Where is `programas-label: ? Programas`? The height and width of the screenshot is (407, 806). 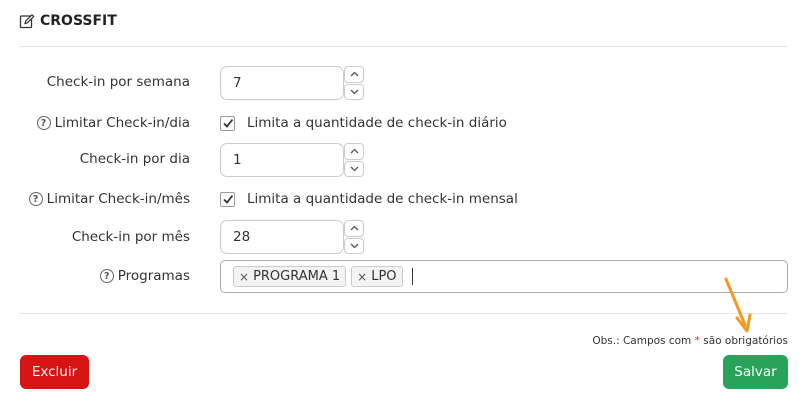 programas-label: ? Programas is located at coordinates (144, 276).